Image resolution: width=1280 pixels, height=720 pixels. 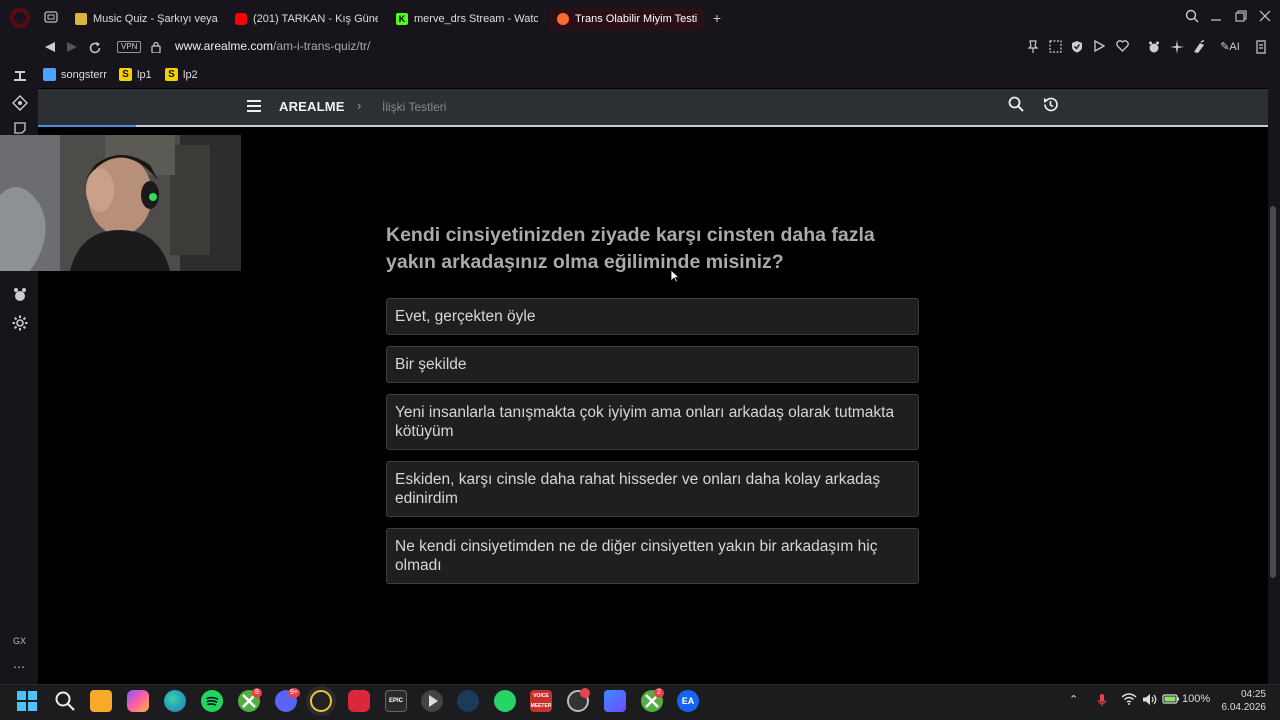 I want to click on breadcrumb-chevron-icon: ›, so click(x=359, y=105).